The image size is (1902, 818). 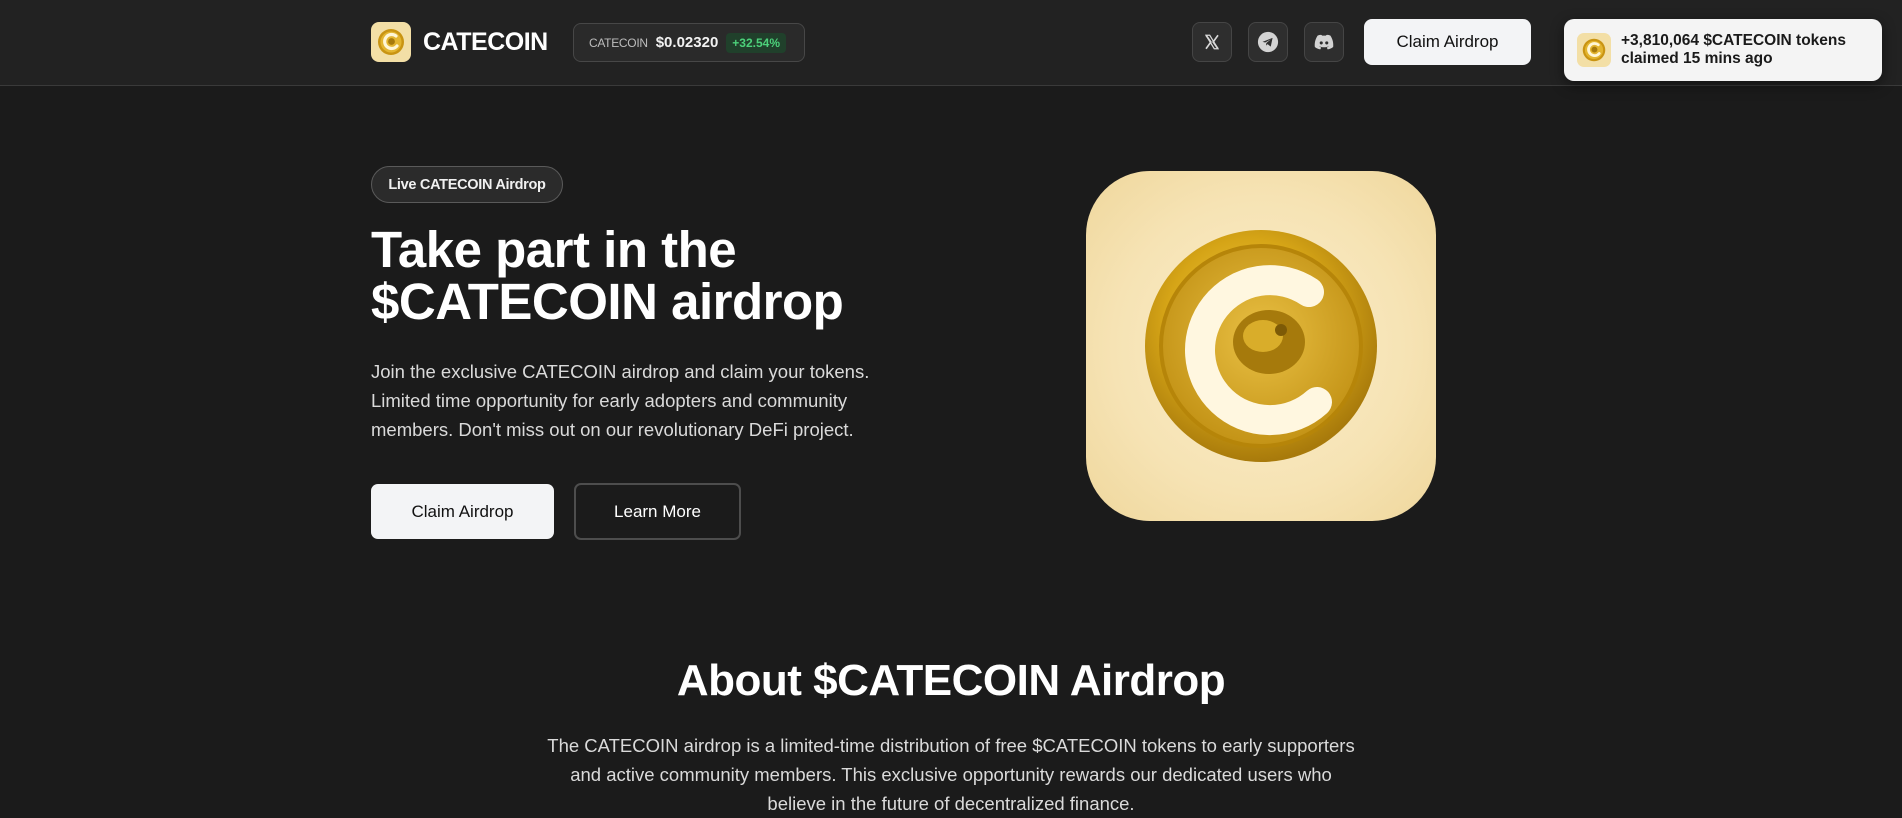 I want to click on discord-icon, so click(x=1324, y=42).